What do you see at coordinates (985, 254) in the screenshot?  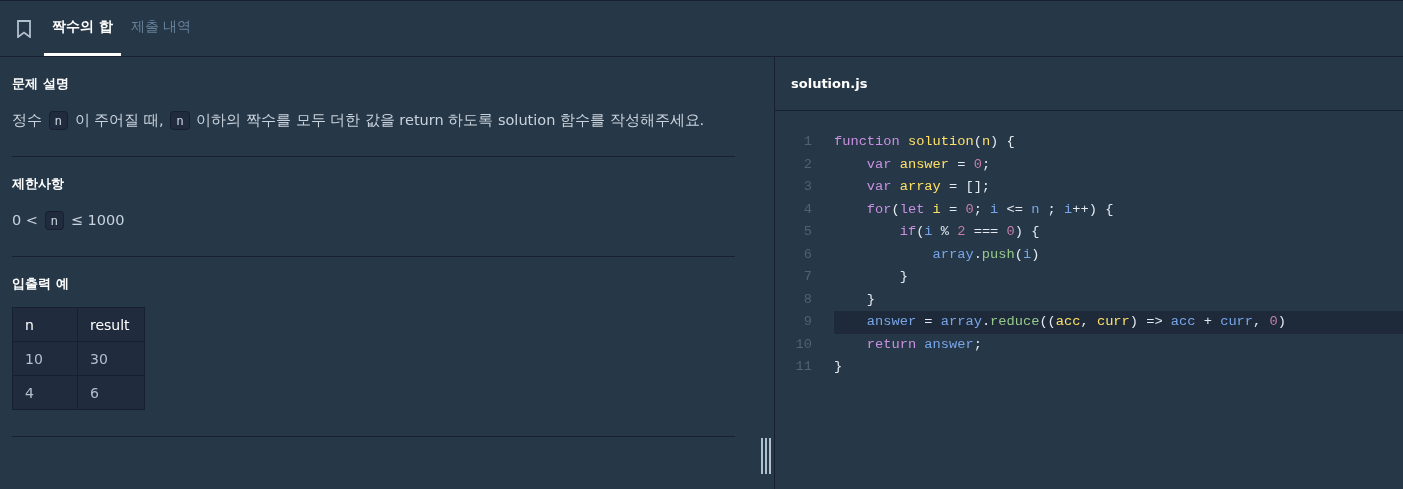 I see `code-line: array.push(i)` at bounding box center [985, 254].